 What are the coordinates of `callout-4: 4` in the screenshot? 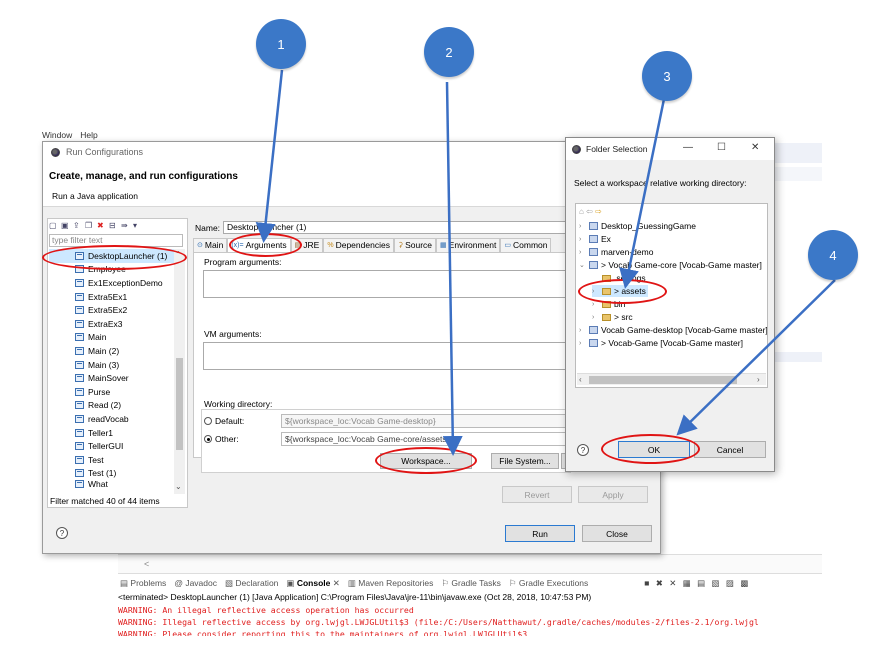 It's located at (833, 255).